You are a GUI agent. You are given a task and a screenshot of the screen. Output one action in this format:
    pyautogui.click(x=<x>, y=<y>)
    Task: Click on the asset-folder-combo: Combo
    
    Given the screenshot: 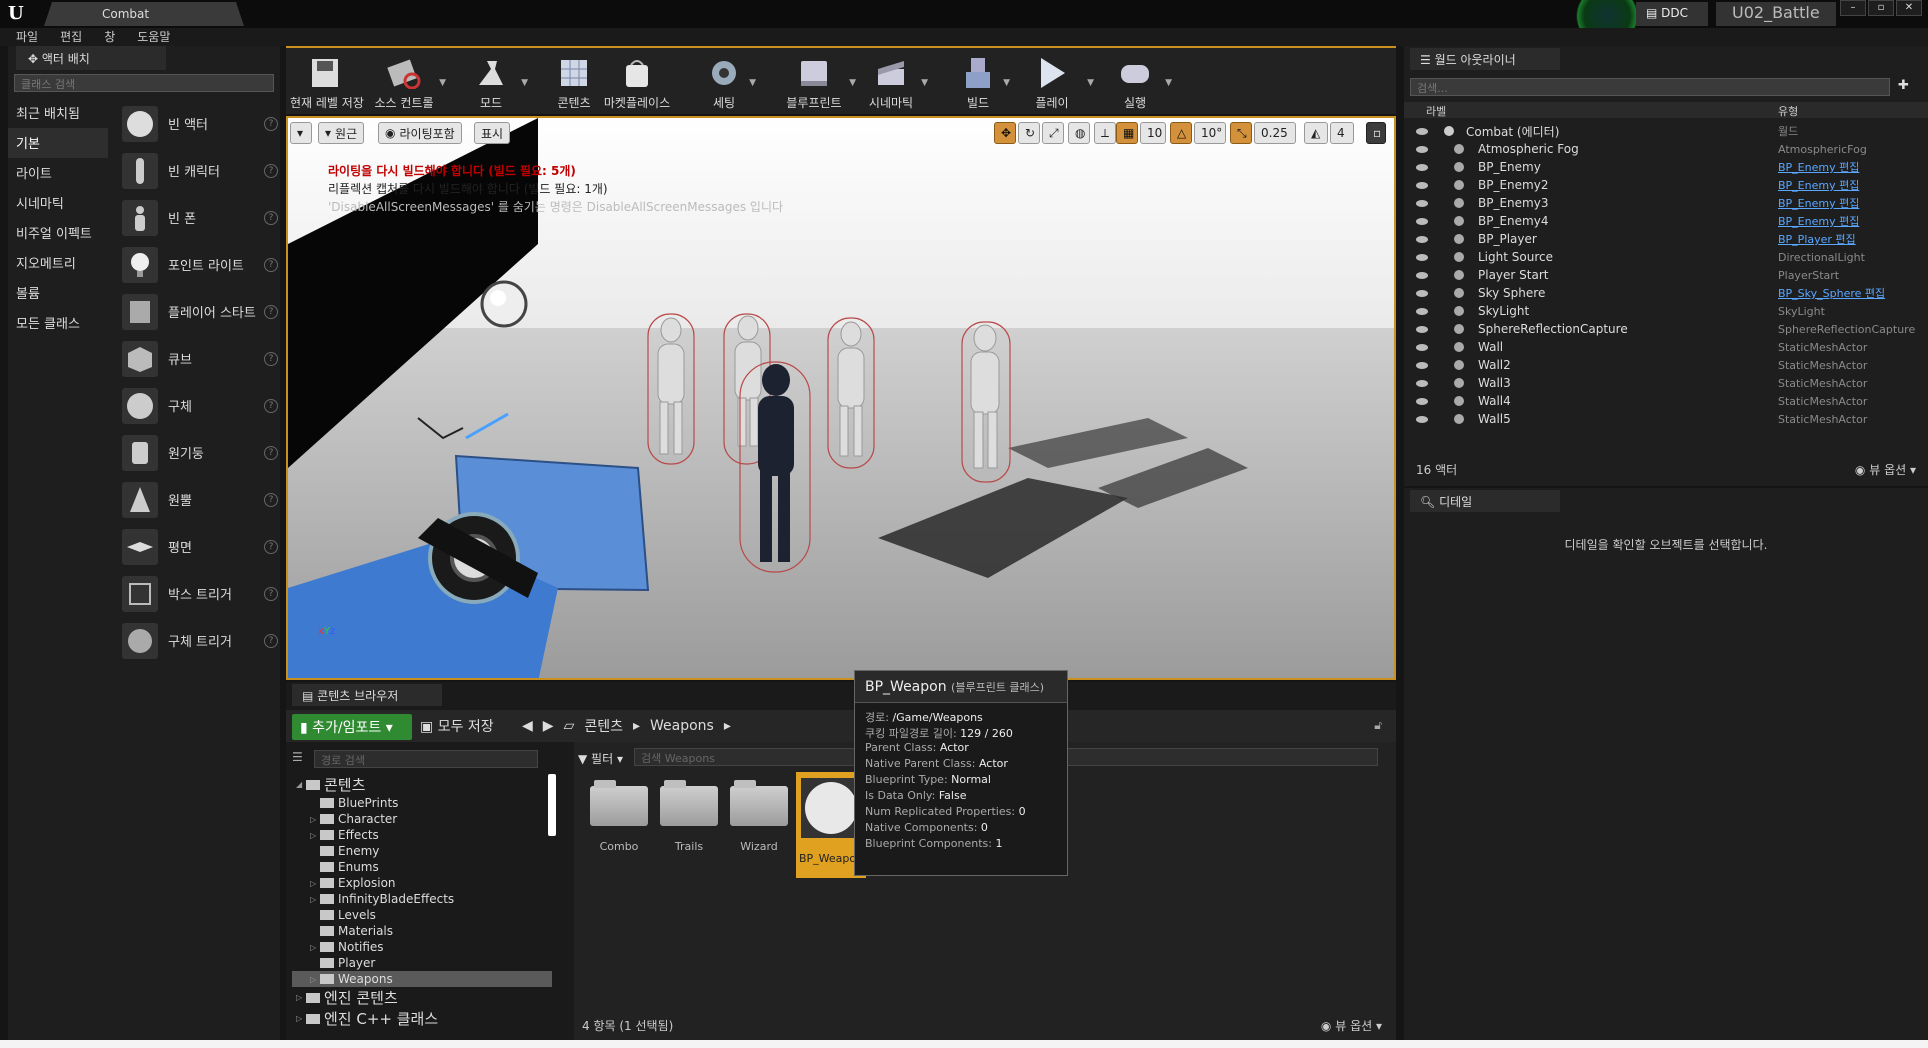 What is the action you would take?
    pyautogui.click(x=619, y=814)
    